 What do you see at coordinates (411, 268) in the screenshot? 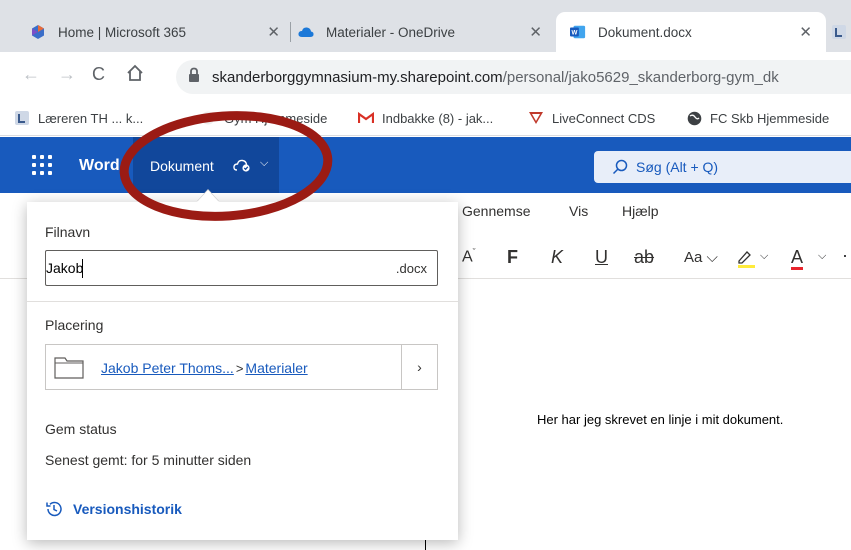
I see `filename-extension: .docx` at bounding box center [411, 268].